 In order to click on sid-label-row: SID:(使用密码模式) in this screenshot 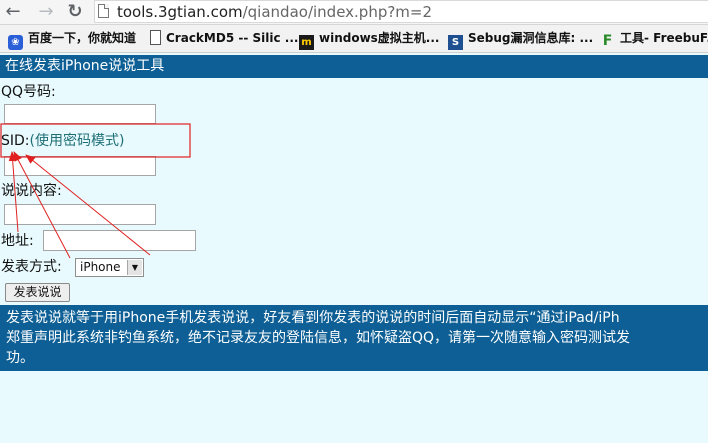, I will do `click(62, 141)`.